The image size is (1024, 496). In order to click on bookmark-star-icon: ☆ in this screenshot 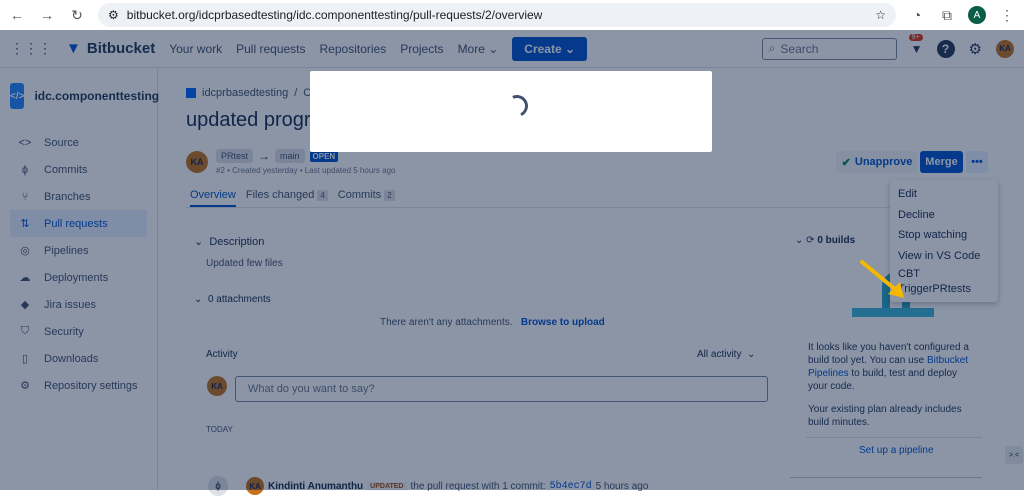, I will do `click(880, 15)`.